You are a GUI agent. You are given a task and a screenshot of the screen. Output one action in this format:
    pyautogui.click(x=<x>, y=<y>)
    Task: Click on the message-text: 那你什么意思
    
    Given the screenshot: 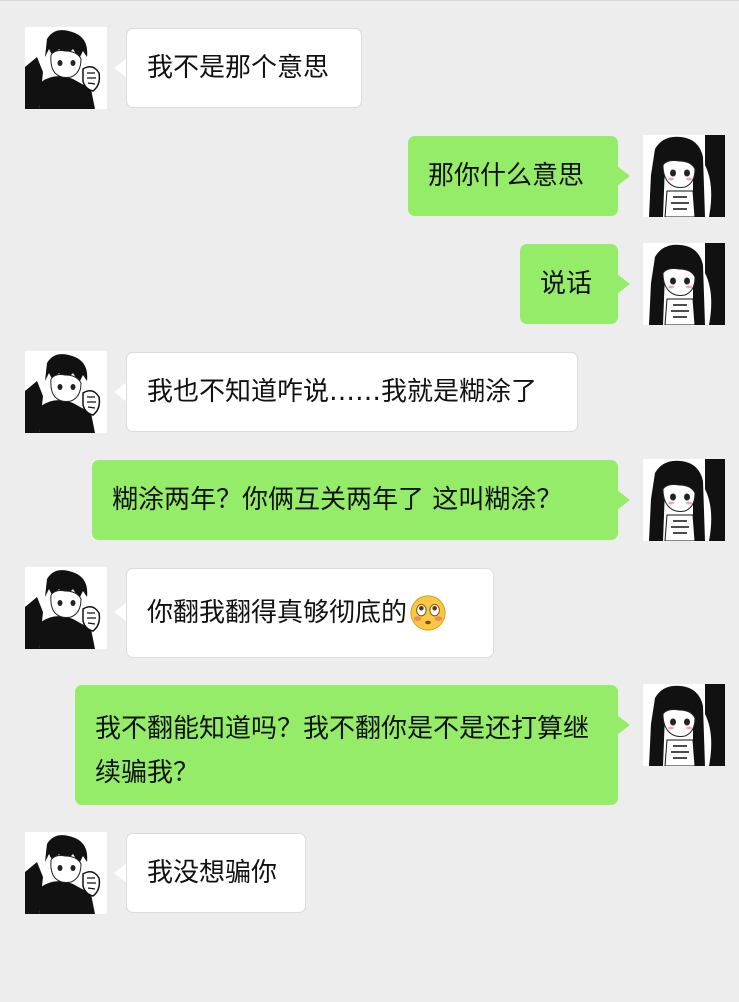 What is the action you would take?
    pyautogui.click(x=506, y=176)
    